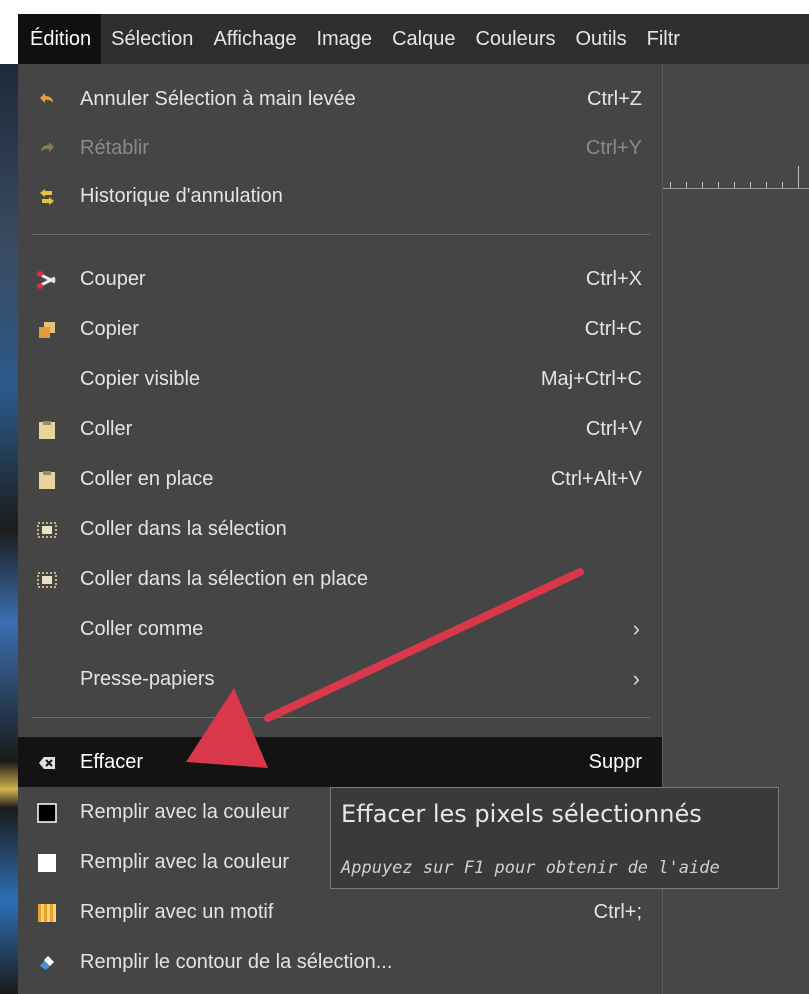  I want to click on menu-item-label: Remplir avec un motif, so click(177, 911).